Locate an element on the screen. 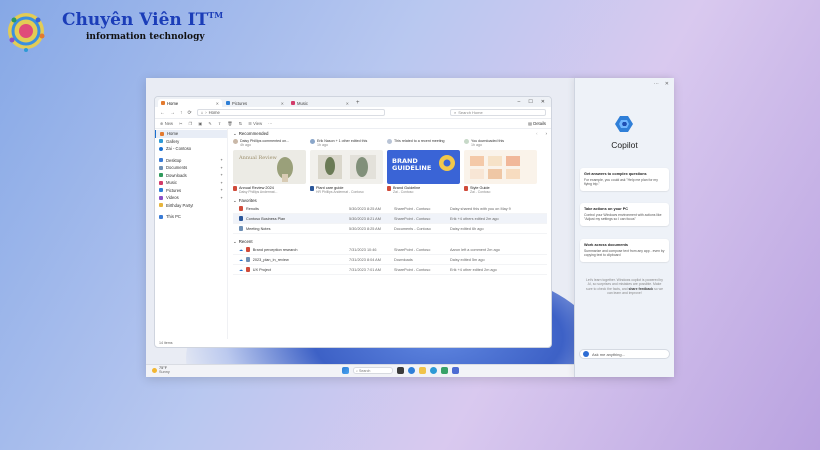 This screenshot has width=820, height=450. sidebar-item-downloads: Downloads ✦ is located at coordinates (191, 176).